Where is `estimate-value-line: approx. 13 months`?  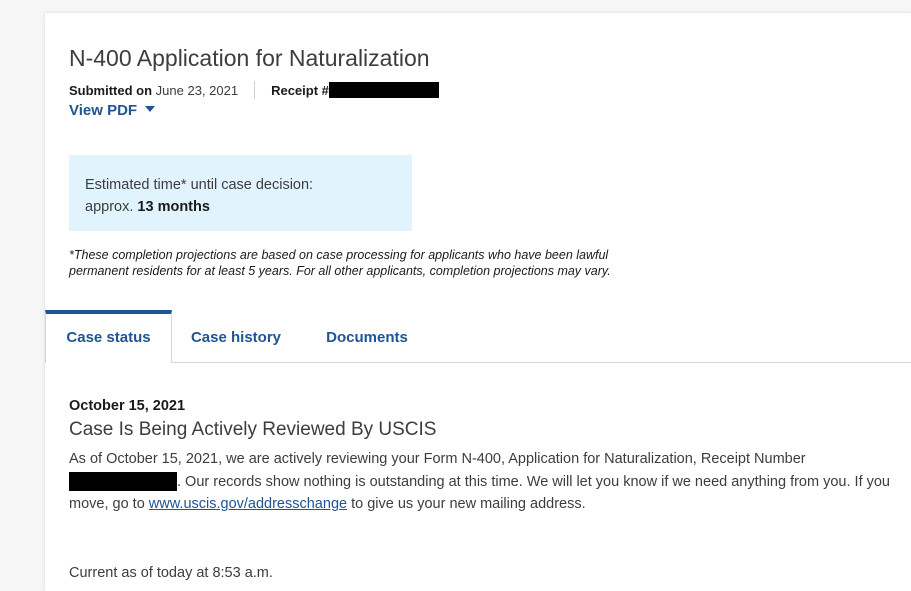
estimate-value-line: approx. 13 months is located at coordinates (240, 207).